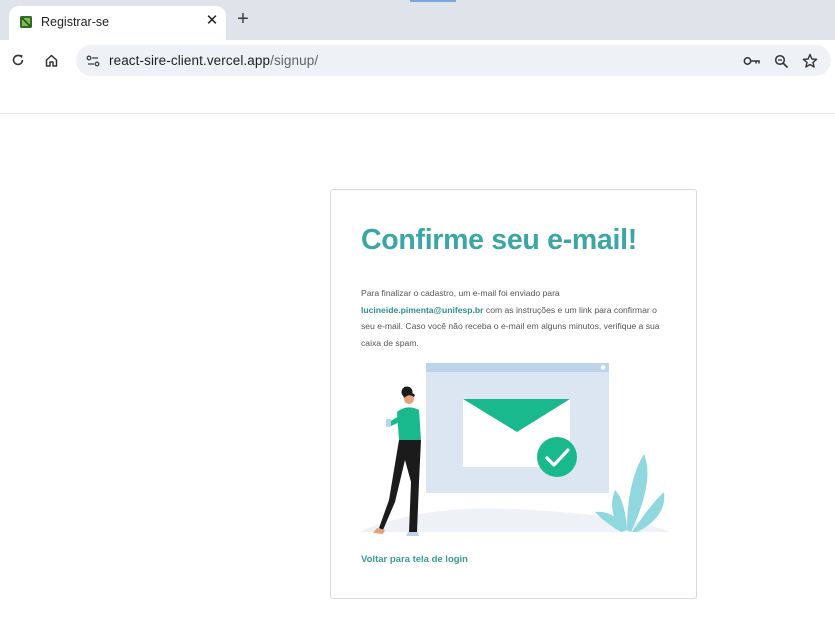 The width and height of the screenshot is (835, 621). Describe the element at coordinates (190, 60) in the screenshot. I see `url-host: react-sire-client.vercel.app` at that location.